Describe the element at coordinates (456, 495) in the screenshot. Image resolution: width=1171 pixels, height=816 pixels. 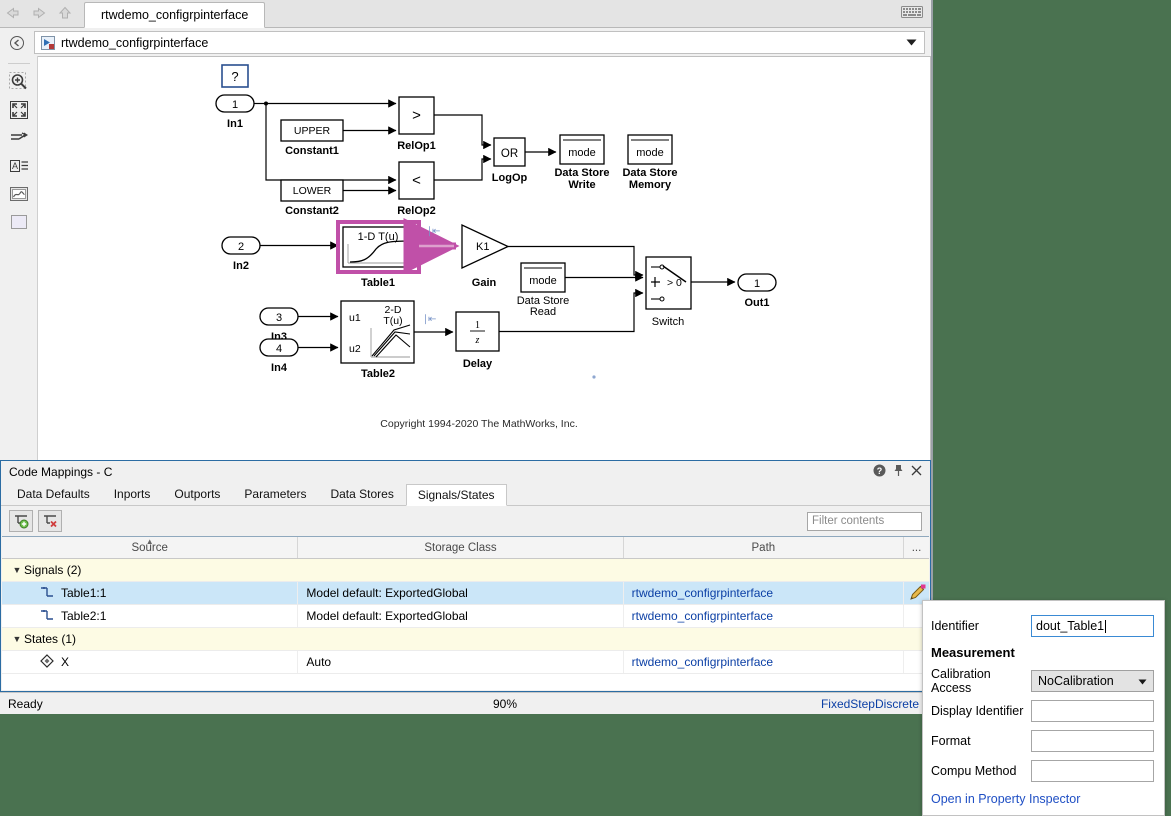
I see `tab-signals-states: Signals/States` at that location.